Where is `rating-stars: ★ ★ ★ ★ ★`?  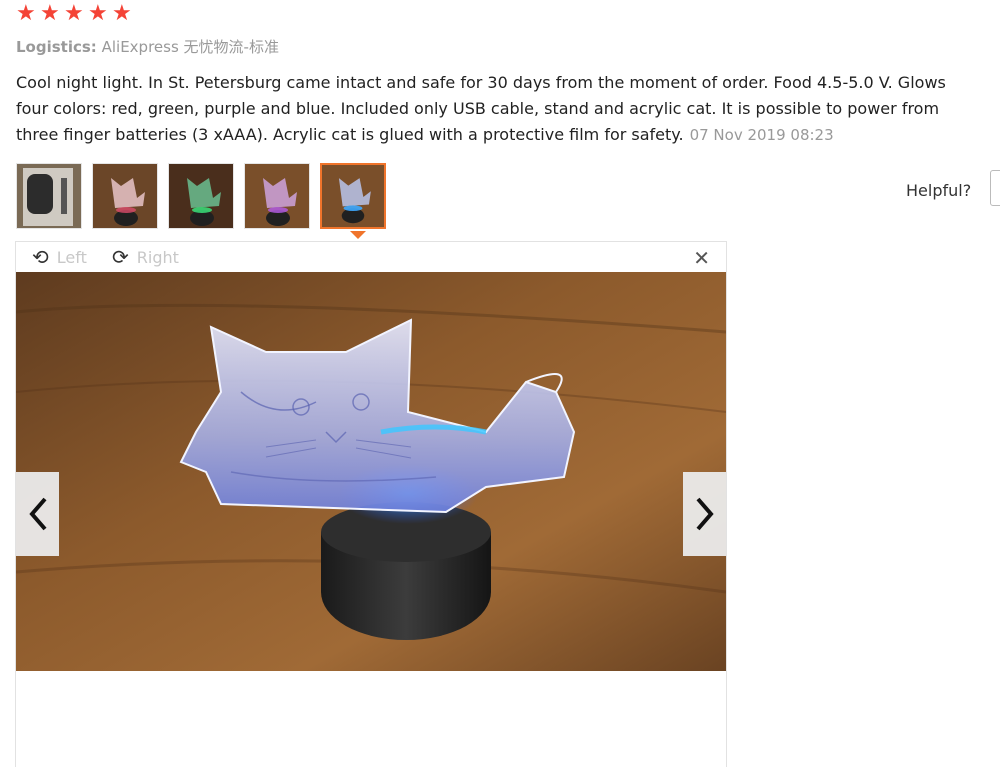
rating-stars: ★ ★ ★ ★ ★ is located at coordinates (75, 14).